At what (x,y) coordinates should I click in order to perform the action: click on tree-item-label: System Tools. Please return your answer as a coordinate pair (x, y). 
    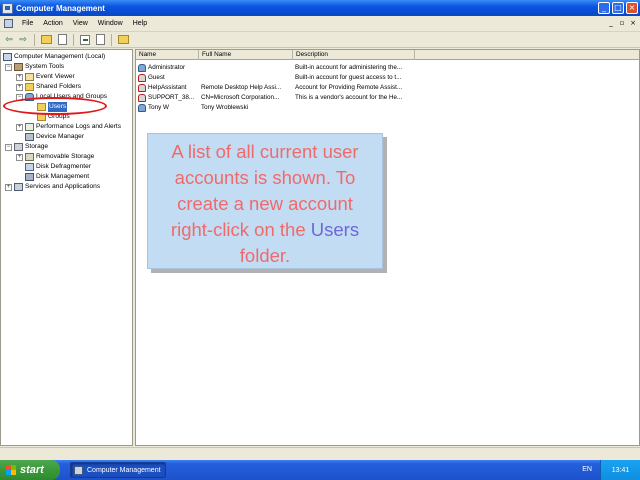
    Looking at the image, I should click on (45, 66).